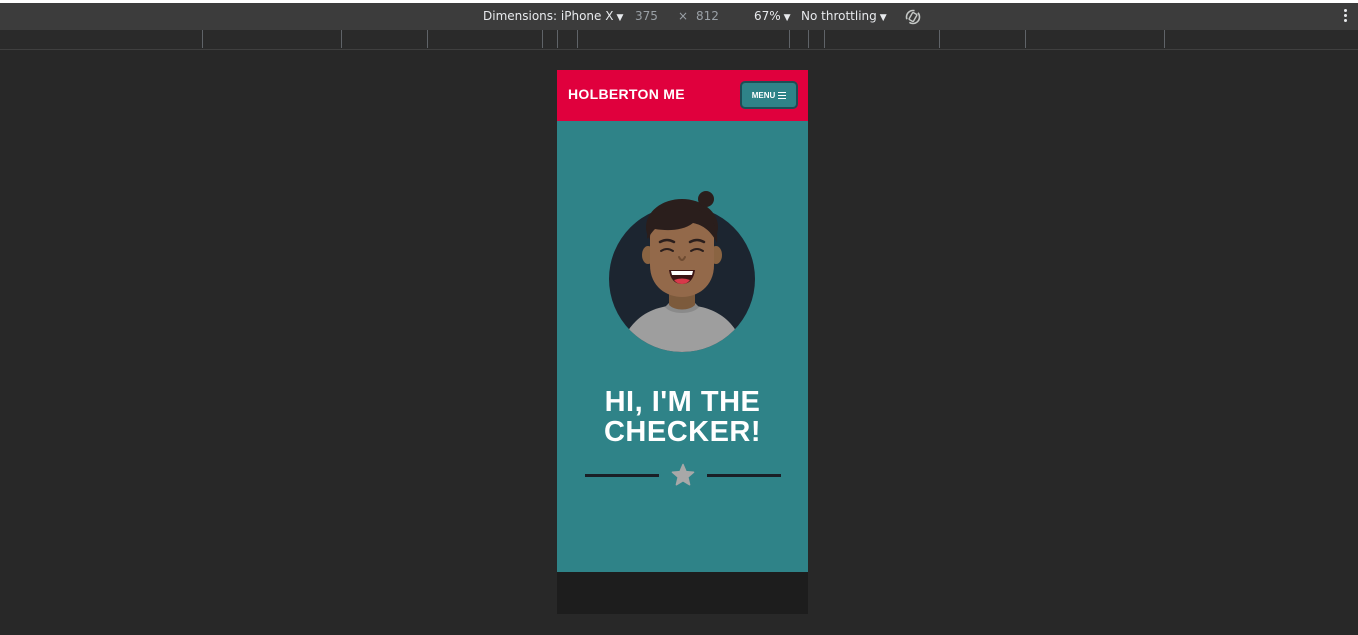  I want to click on hero-section: HI, I'M THE CHECKER!, so click(682, 346).